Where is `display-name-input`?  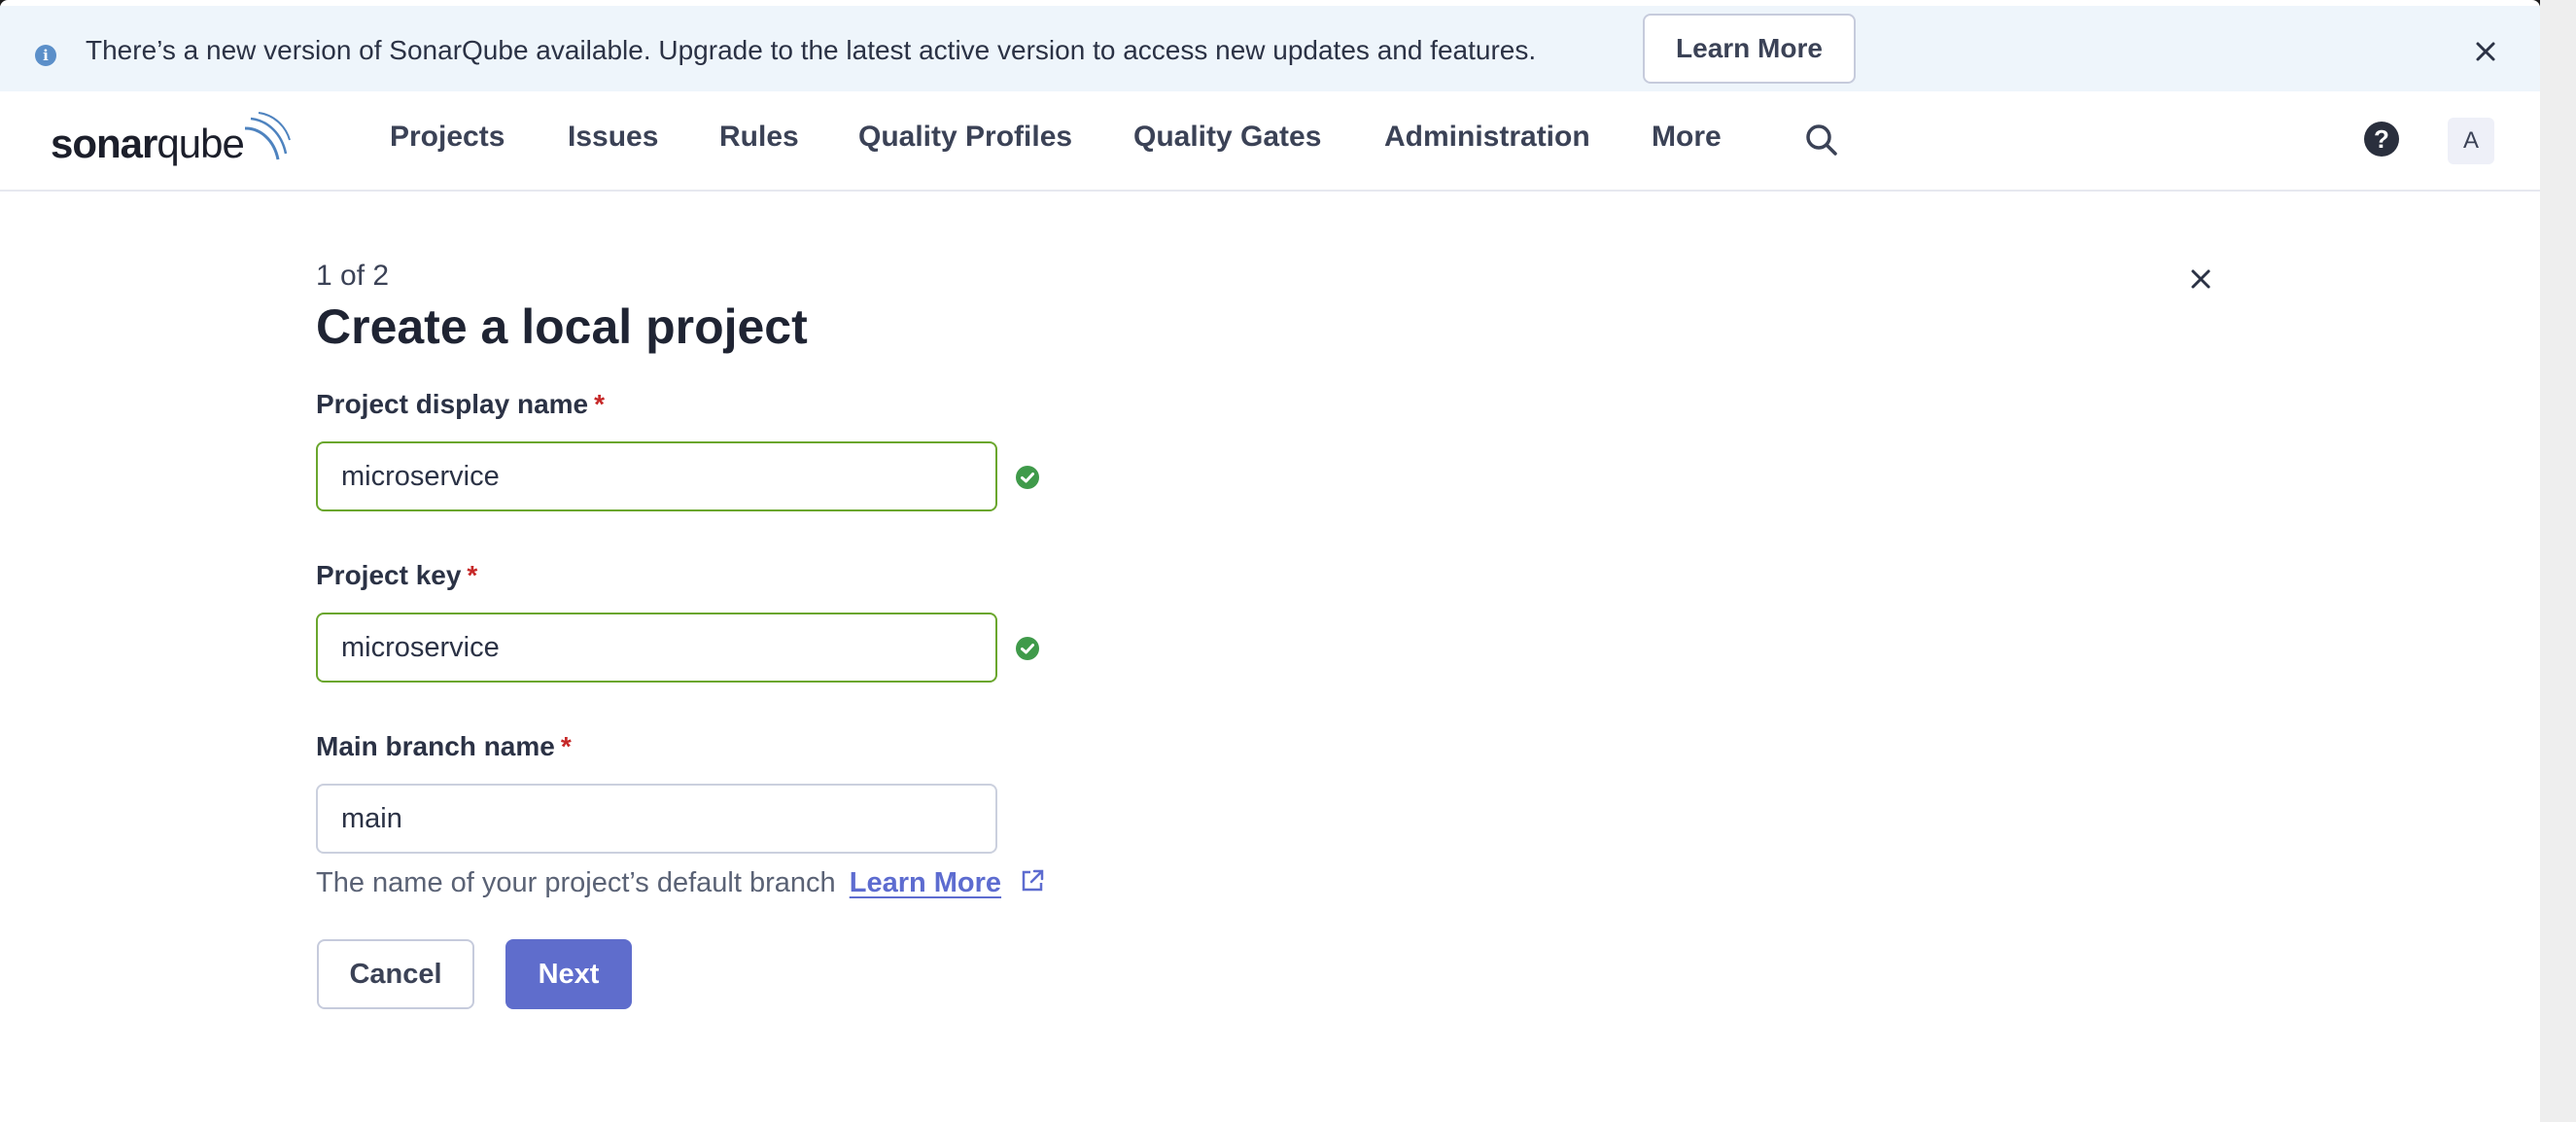
display-name-input is located at coordinates (657, 476).